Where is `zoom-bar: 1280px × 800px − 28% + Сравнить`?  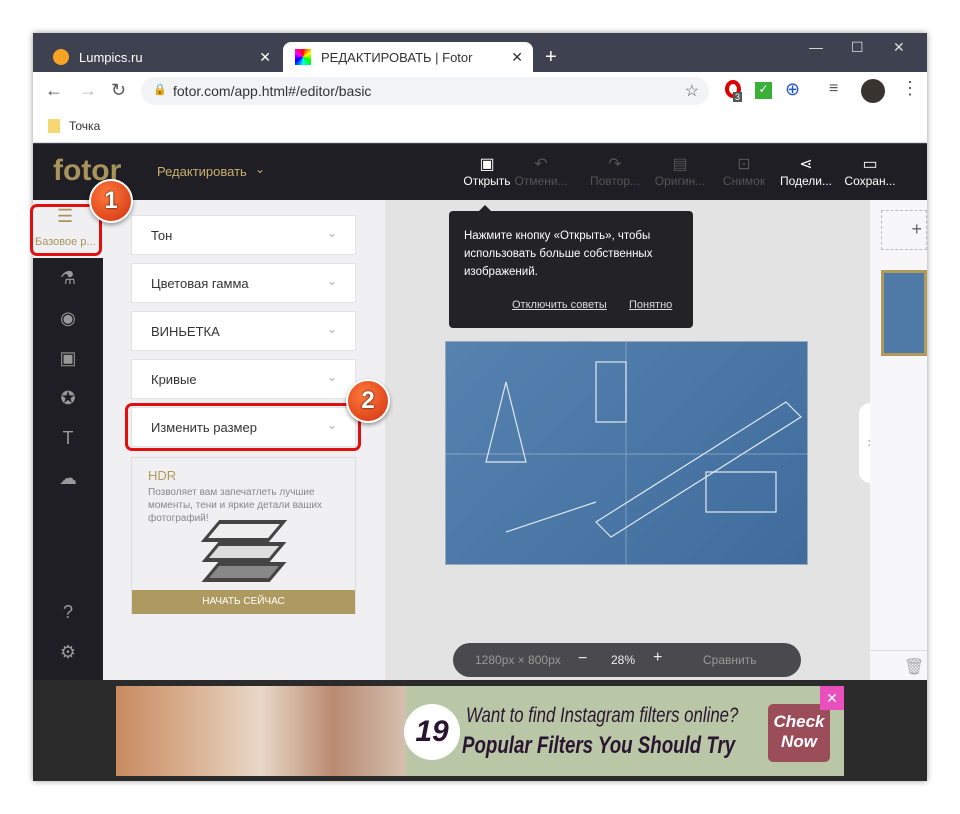 zoom-bar: 1280px × 800px − 28% + Сравнить is located at coordinates (627, 660).